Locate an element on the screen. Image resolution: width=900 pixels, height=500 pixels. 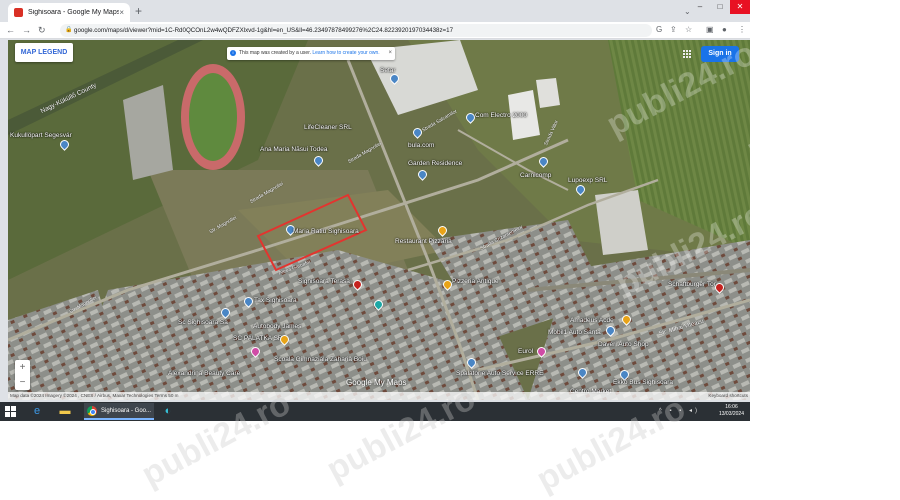
place-label: SC PALATKA SRL is located at coordinates (260, 338).